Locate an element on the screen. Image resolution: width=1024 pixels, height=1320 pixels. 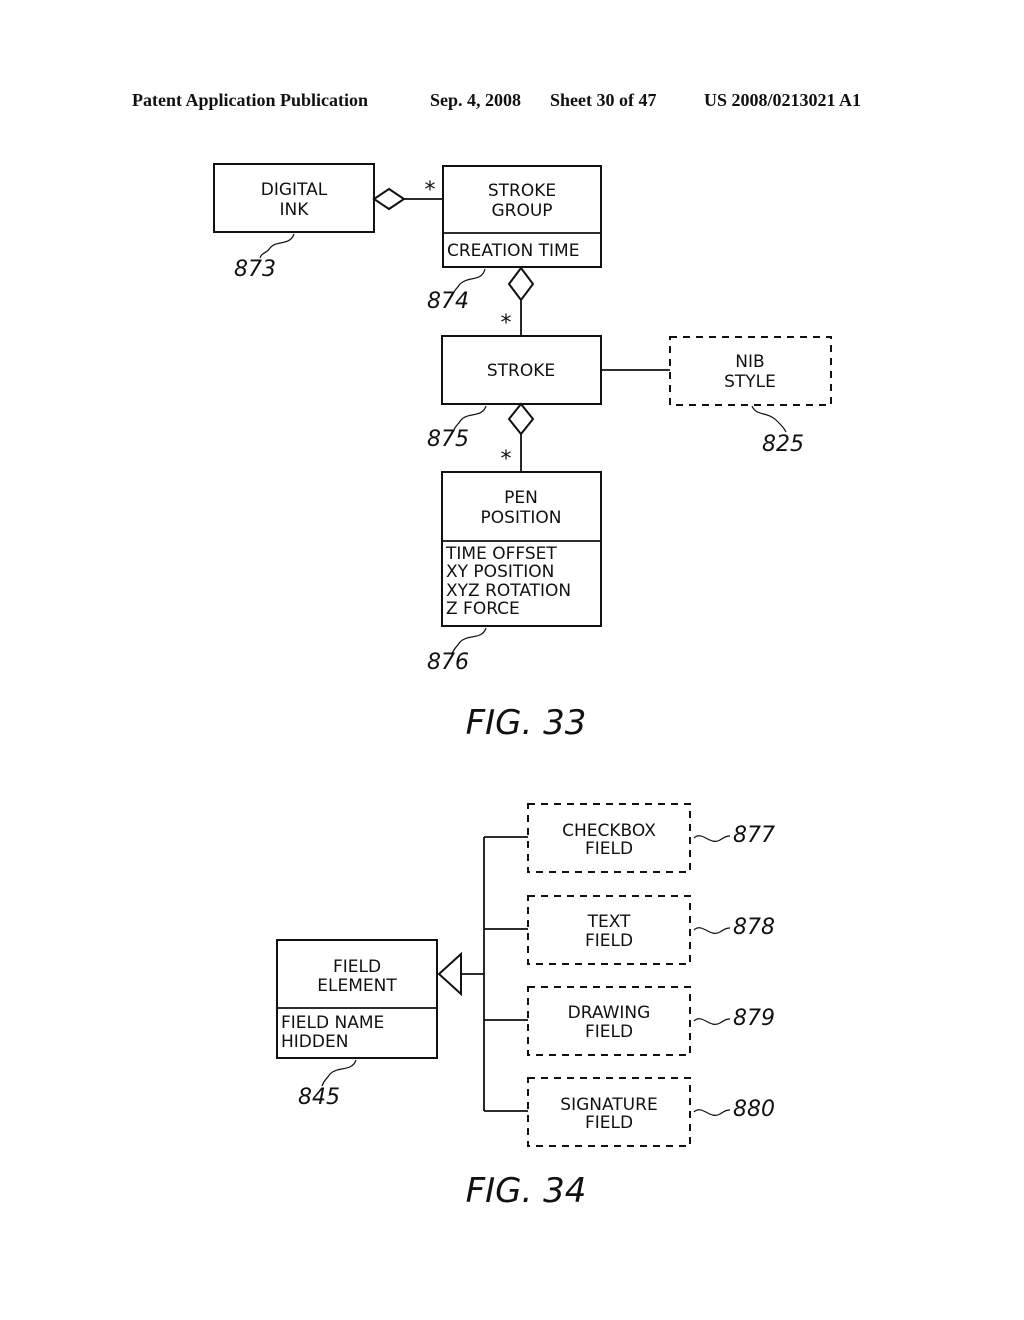
digital-ink-label-1: DIGITAL is located at coordinates (294, 190).